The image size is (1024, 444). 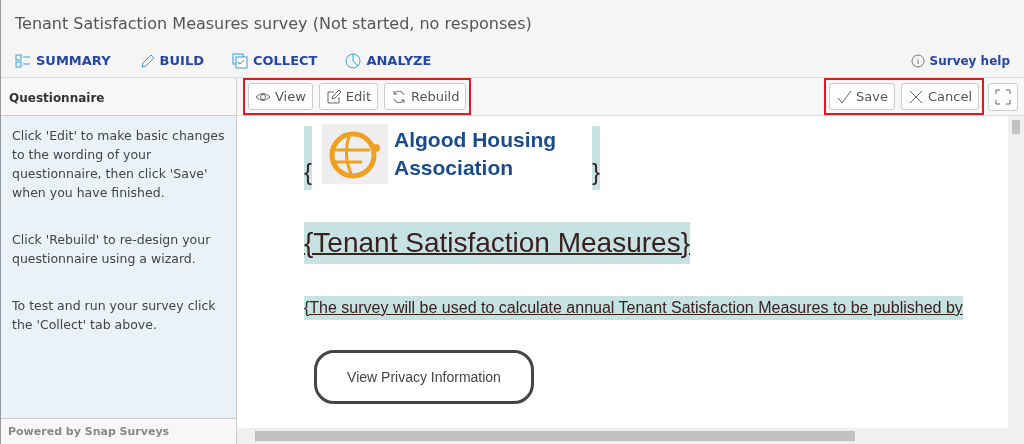 I want to click on pie-chart-icon, so click(x=353, y=60).